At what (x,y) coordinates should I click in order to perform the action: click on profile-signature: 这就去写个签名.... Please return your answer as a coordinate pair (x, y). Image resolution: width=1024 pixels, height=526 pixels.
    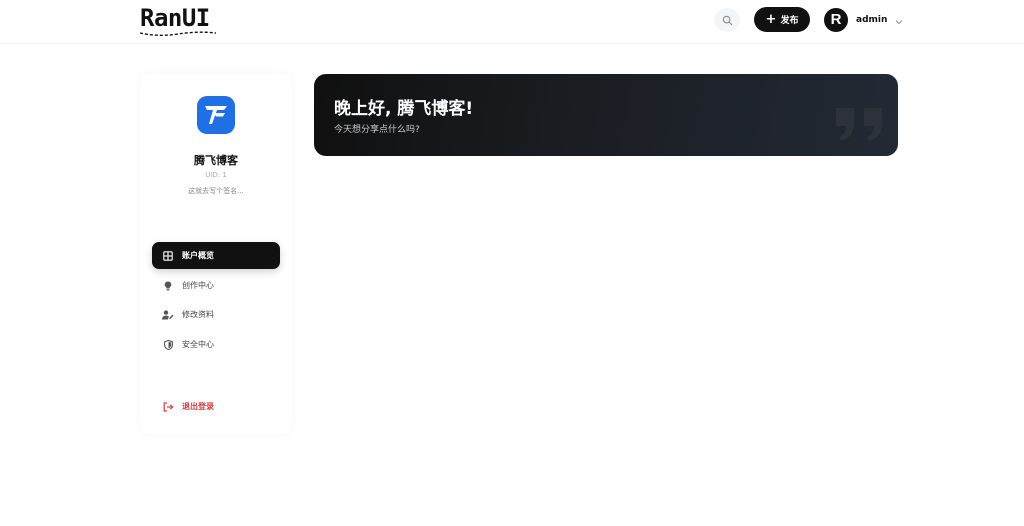
    Looking at the image, I should click on (216, 191).